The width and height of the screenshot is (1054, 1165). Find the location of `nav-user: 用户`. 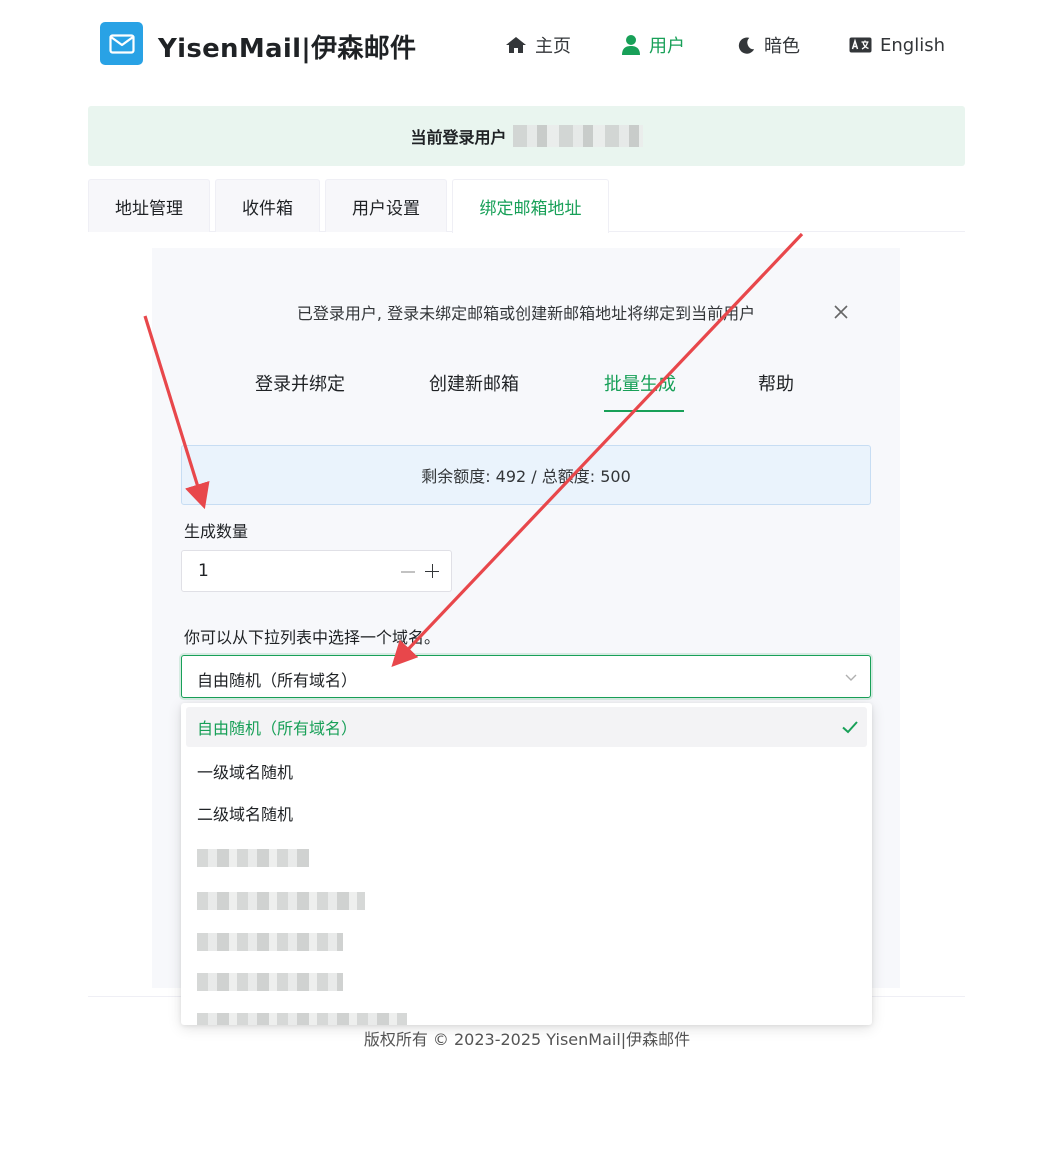

nav-user: 用户 is located at coordinates (653, 45).